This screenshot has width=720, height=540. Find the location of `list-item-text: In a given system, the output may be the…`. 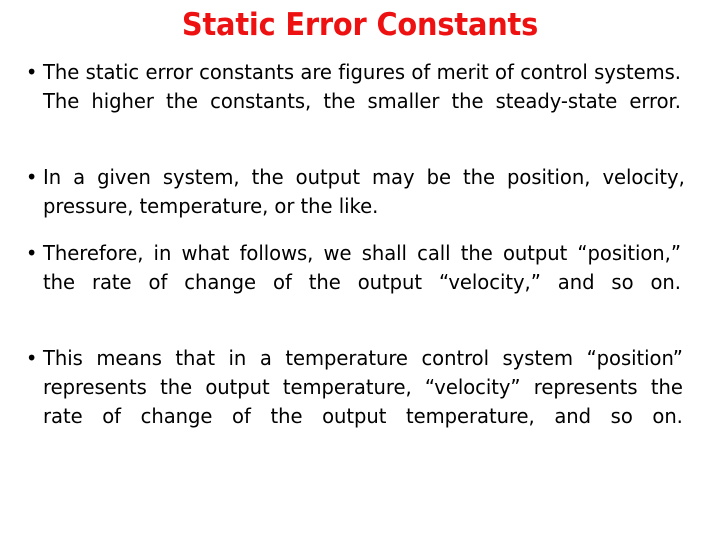

list-item-text: In a given system, the output may be the… is located at coordinates (364, 191).